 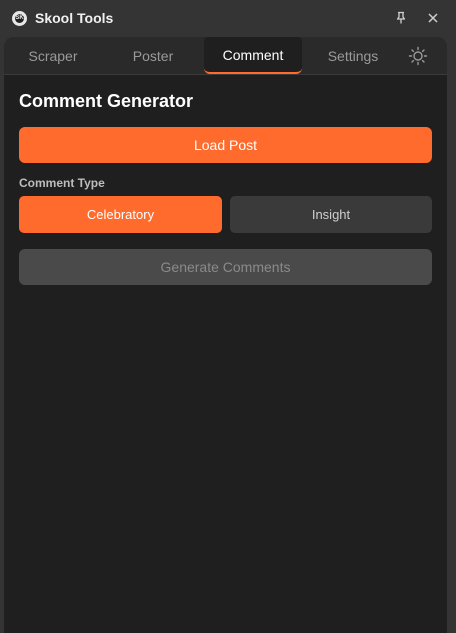 I want to click on tab-settings: Settings, so click(x=353, y=55).